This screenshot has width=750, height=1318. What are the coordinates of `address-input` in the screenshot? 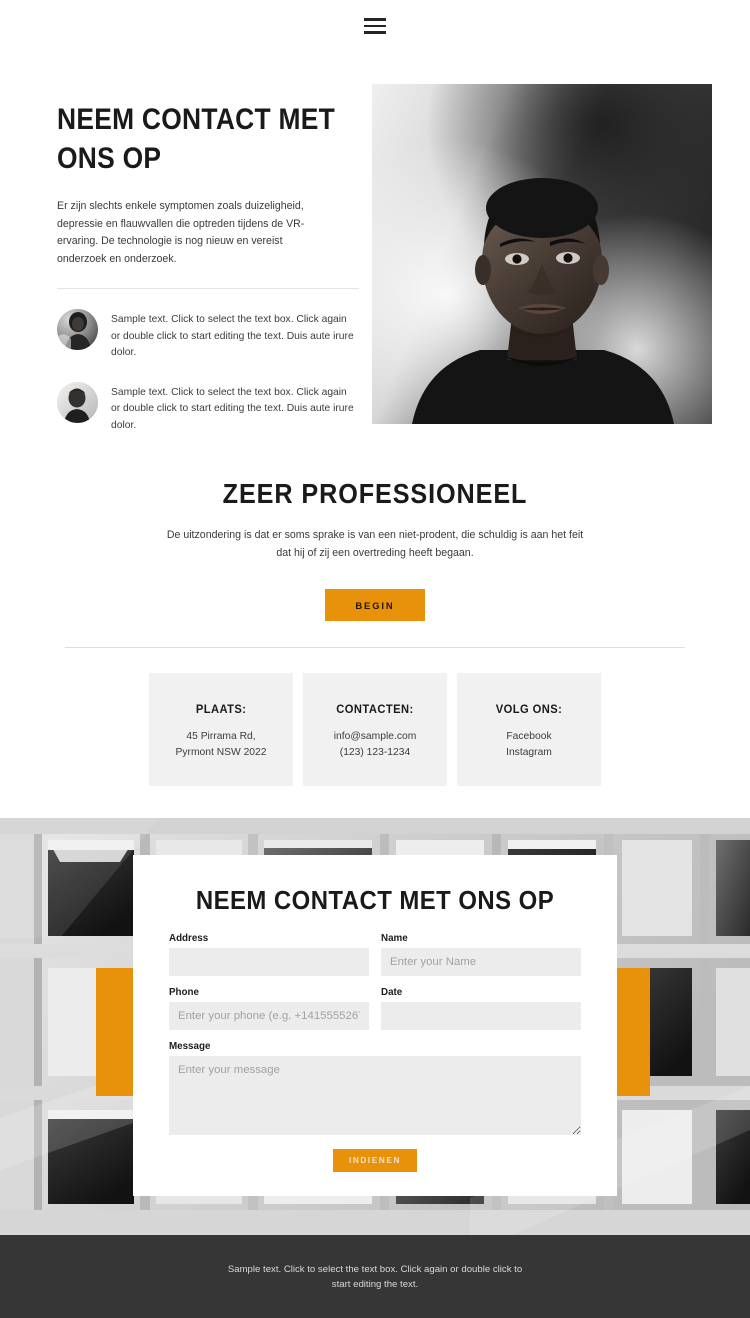 It's located at (269, 962).